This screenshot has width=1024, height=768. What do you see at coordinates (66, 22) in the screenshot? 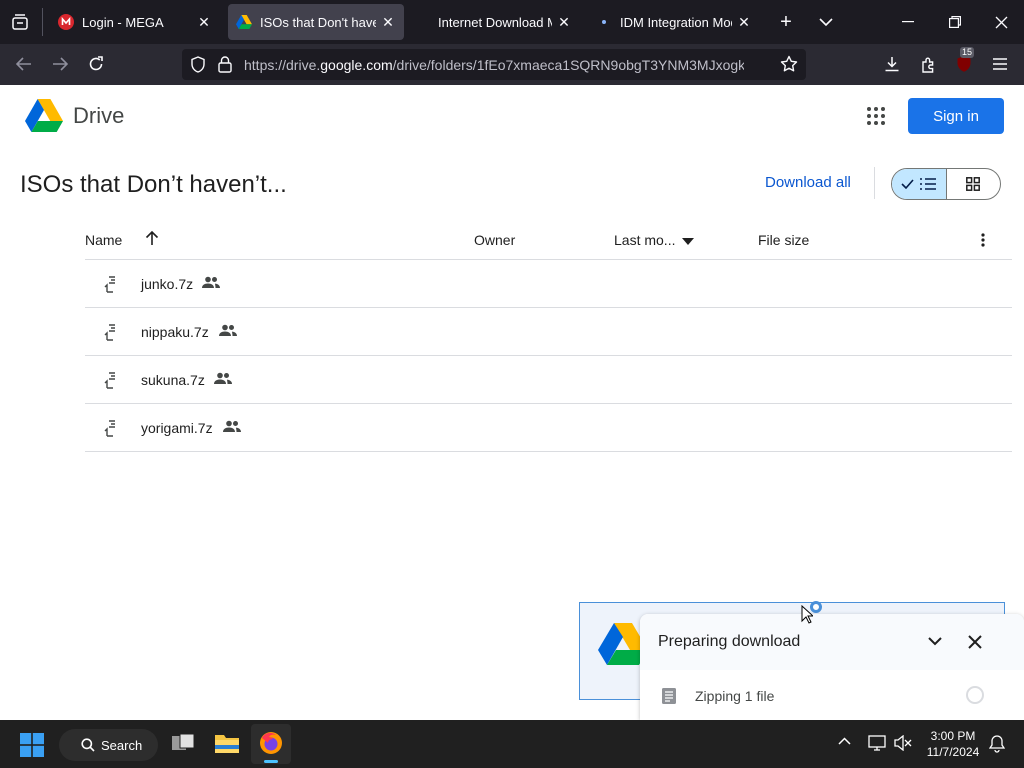
I see `mega-icon` at bounding box center [66, 22].